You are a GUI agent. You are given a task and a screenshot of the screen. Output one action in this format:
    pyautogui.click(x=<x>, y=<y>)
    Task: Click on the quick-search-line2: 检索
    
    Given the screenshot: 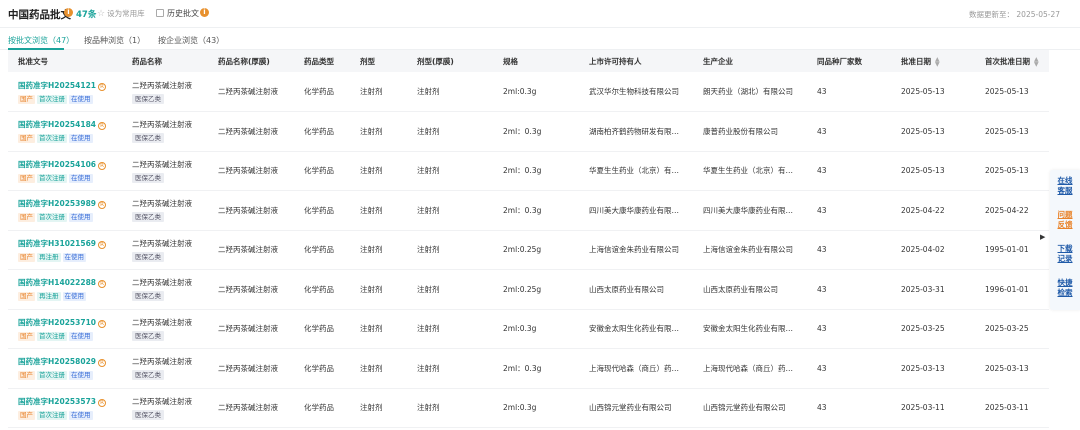 What is the action you would take?
    pyautogui.click(x=1065, y=292)
    